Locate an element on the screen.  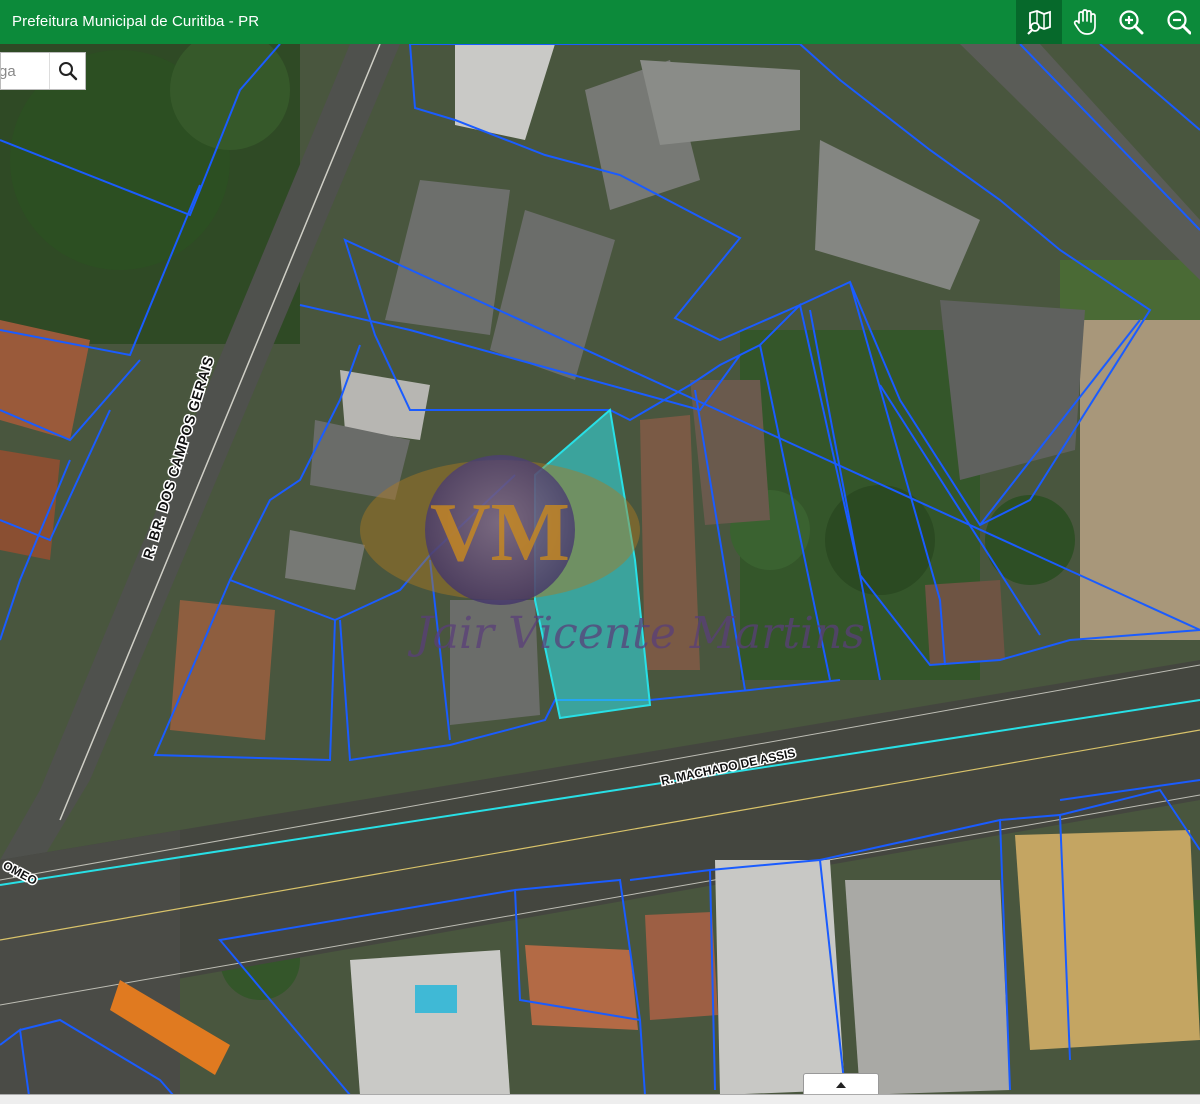
search-button is located at coordinates (67, 71).